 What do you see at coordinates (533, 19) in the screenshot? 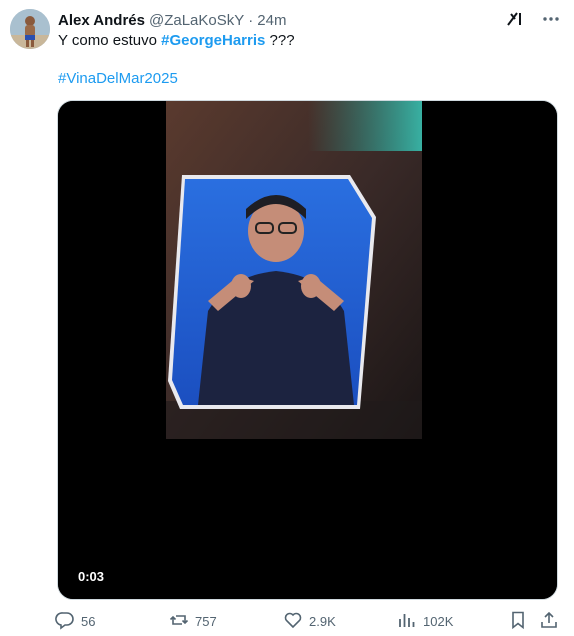
I see `top-actions` at bounding box center [533, 19].